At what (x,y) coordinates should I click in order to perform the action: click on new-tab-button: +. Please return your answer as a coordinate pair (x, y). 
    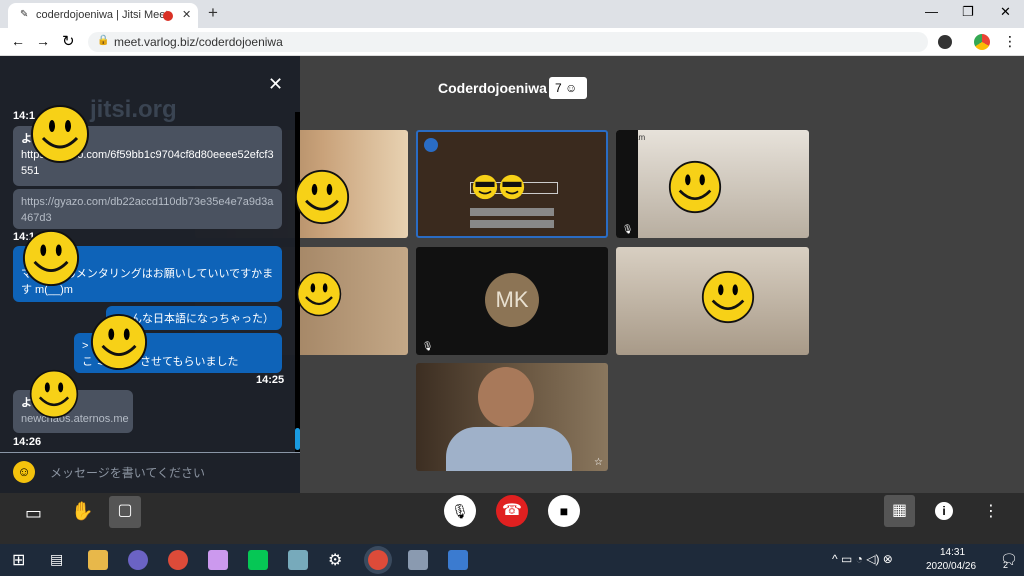
    Looking at the image, I should click on (213, 13).